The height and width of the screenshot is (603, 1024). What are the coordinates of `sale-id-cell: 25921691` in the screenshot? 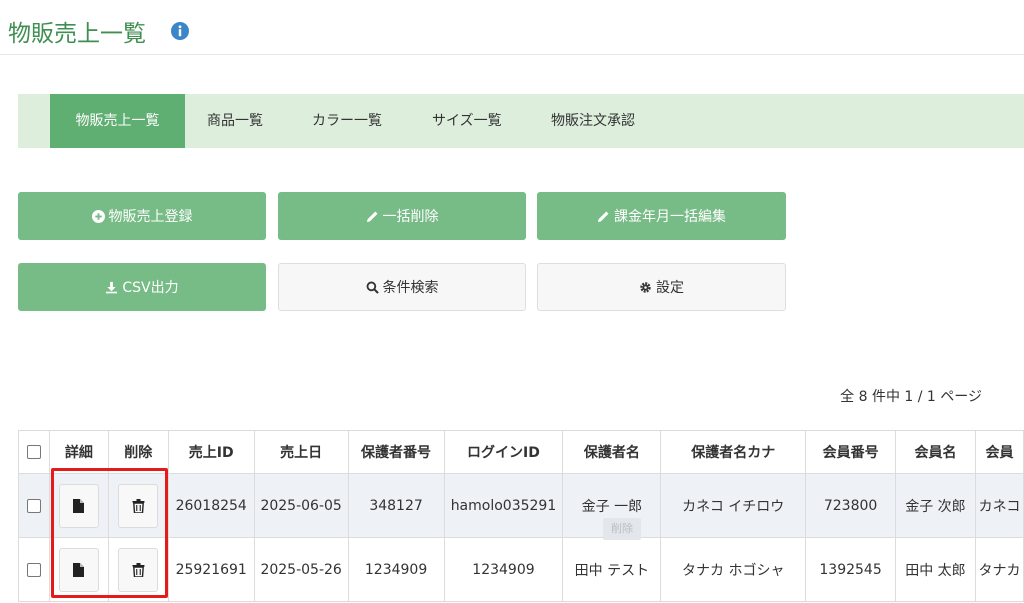 It's located at (211, 569).